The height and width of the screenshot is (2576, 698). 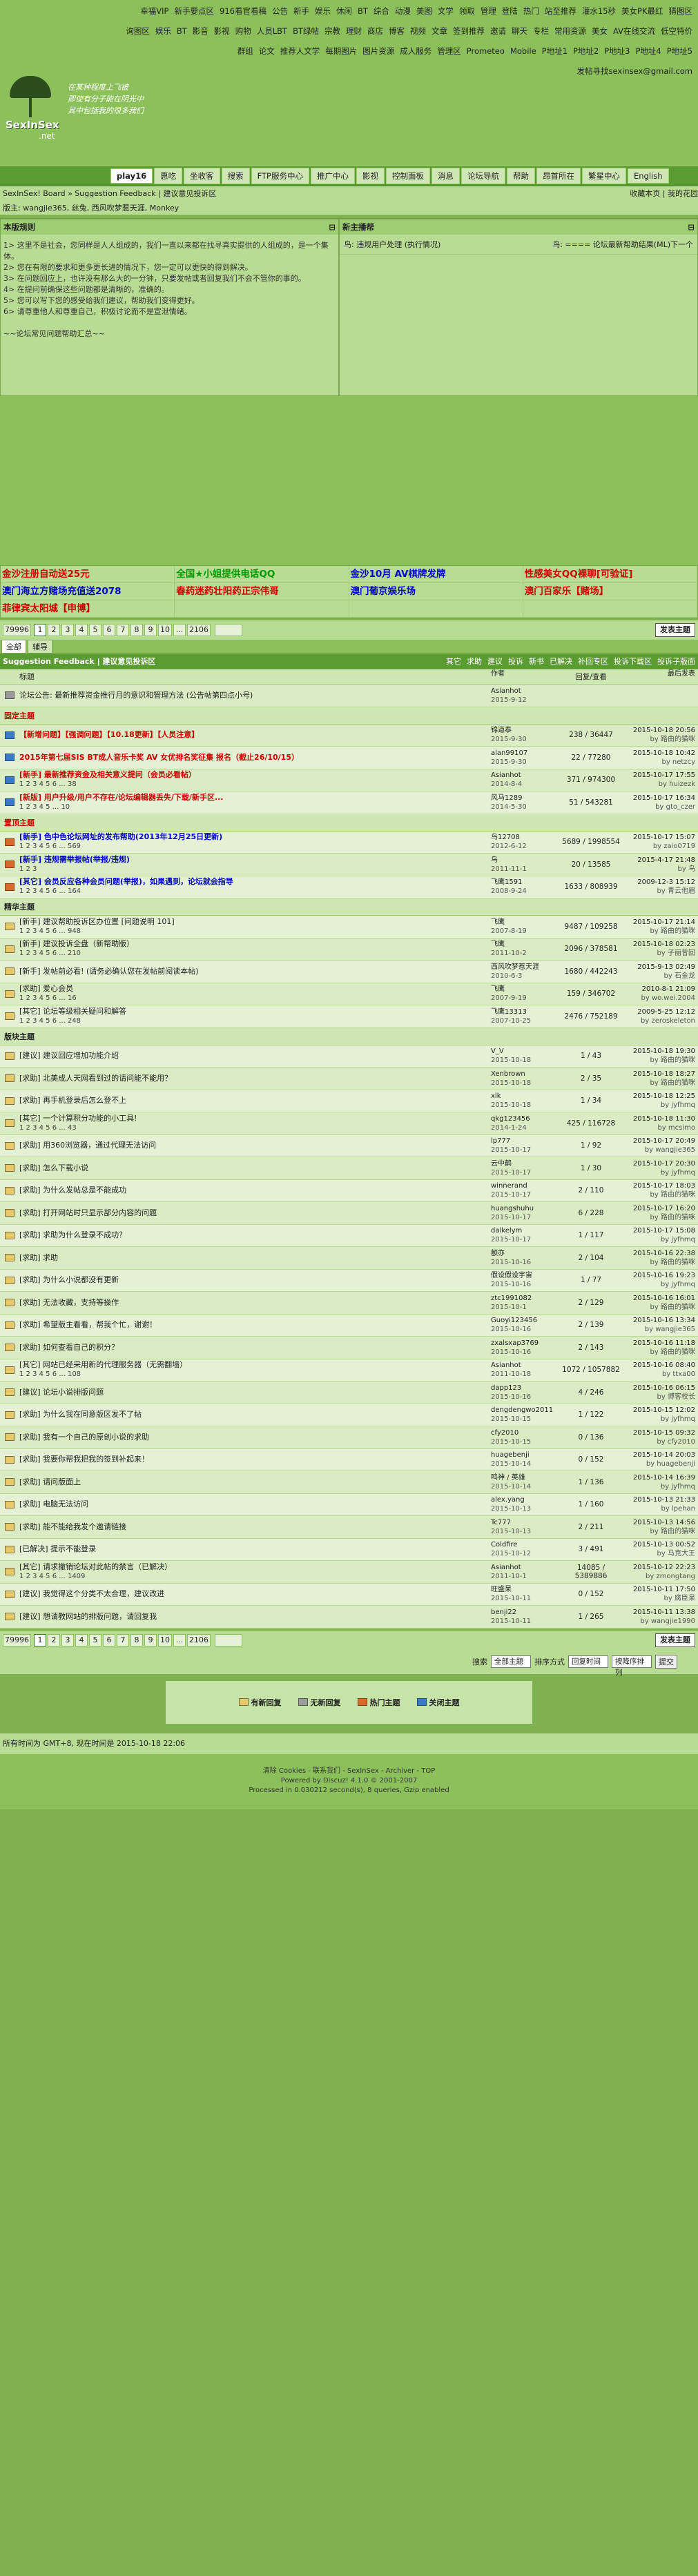 I want to click on filter-link: 补回专区, so click(x=593, y=661).